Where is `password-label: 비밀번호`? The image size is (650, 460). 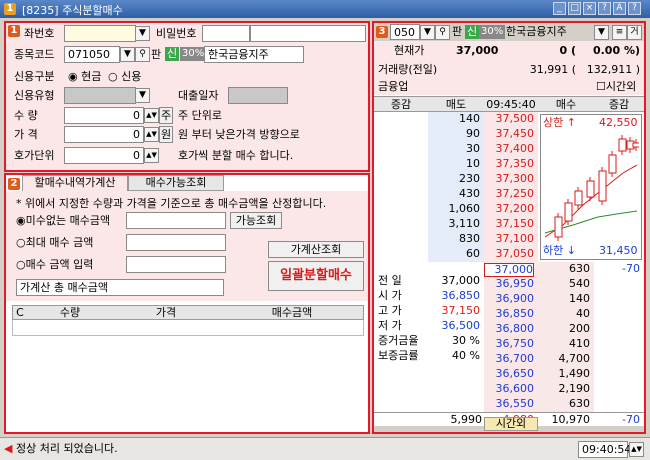 password-label: 비밀번호 is located at coordinates (176, 33).